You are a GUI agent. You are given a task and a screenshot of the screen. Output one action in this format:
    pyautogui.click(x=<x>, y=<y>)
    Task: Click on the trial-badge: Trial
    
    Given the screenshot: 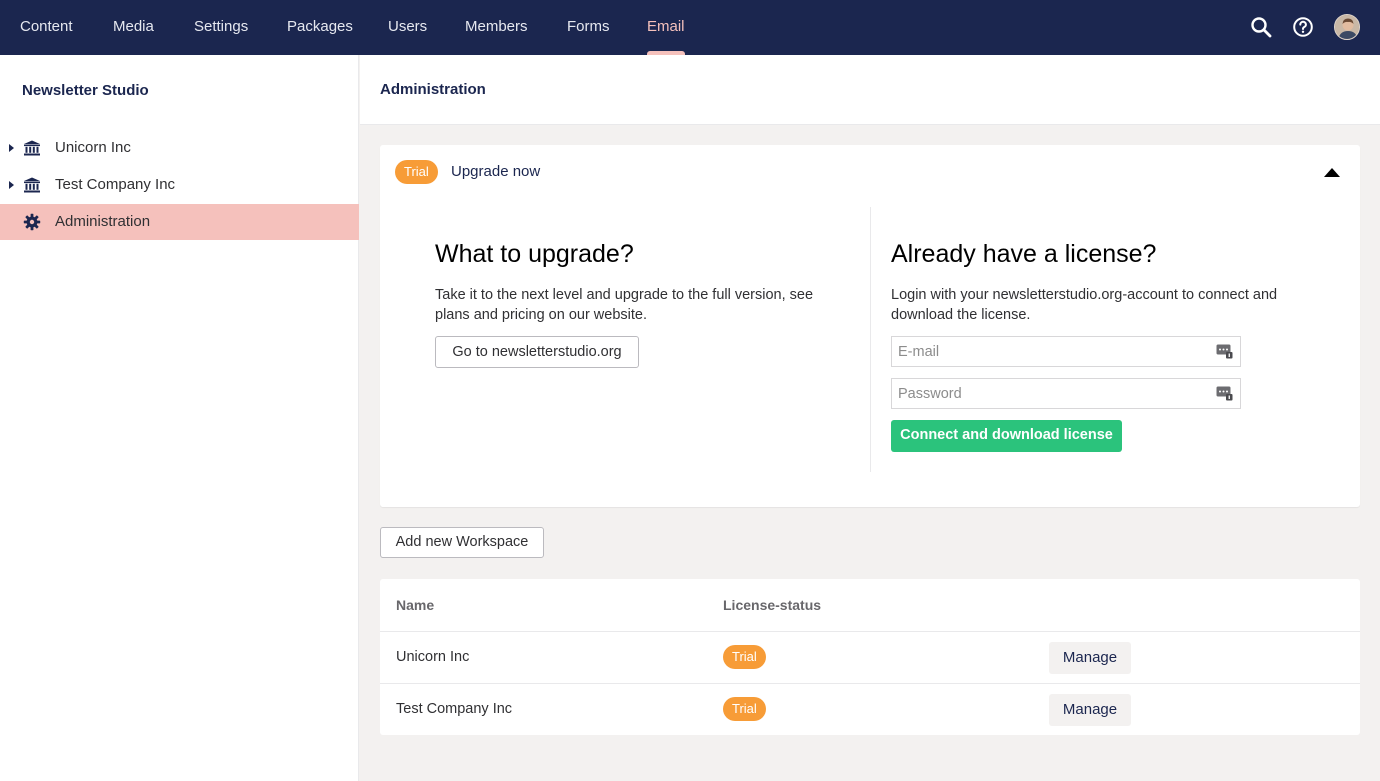 What is the action you would take?
    pyautogui.click(x=416, y=172)
    